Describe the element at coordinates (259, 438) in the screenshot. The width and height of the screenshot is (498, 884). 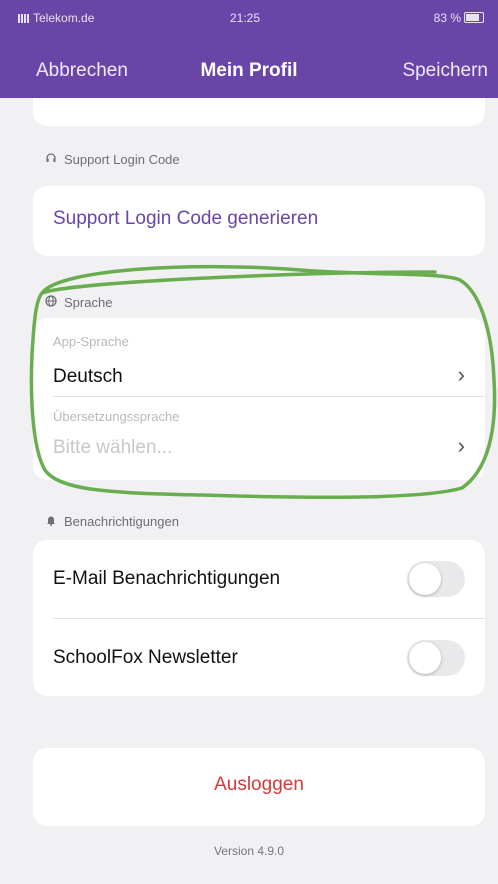
I see `translation-language-row: Übersetzungssprache Bitte wählen... ›` at that location.